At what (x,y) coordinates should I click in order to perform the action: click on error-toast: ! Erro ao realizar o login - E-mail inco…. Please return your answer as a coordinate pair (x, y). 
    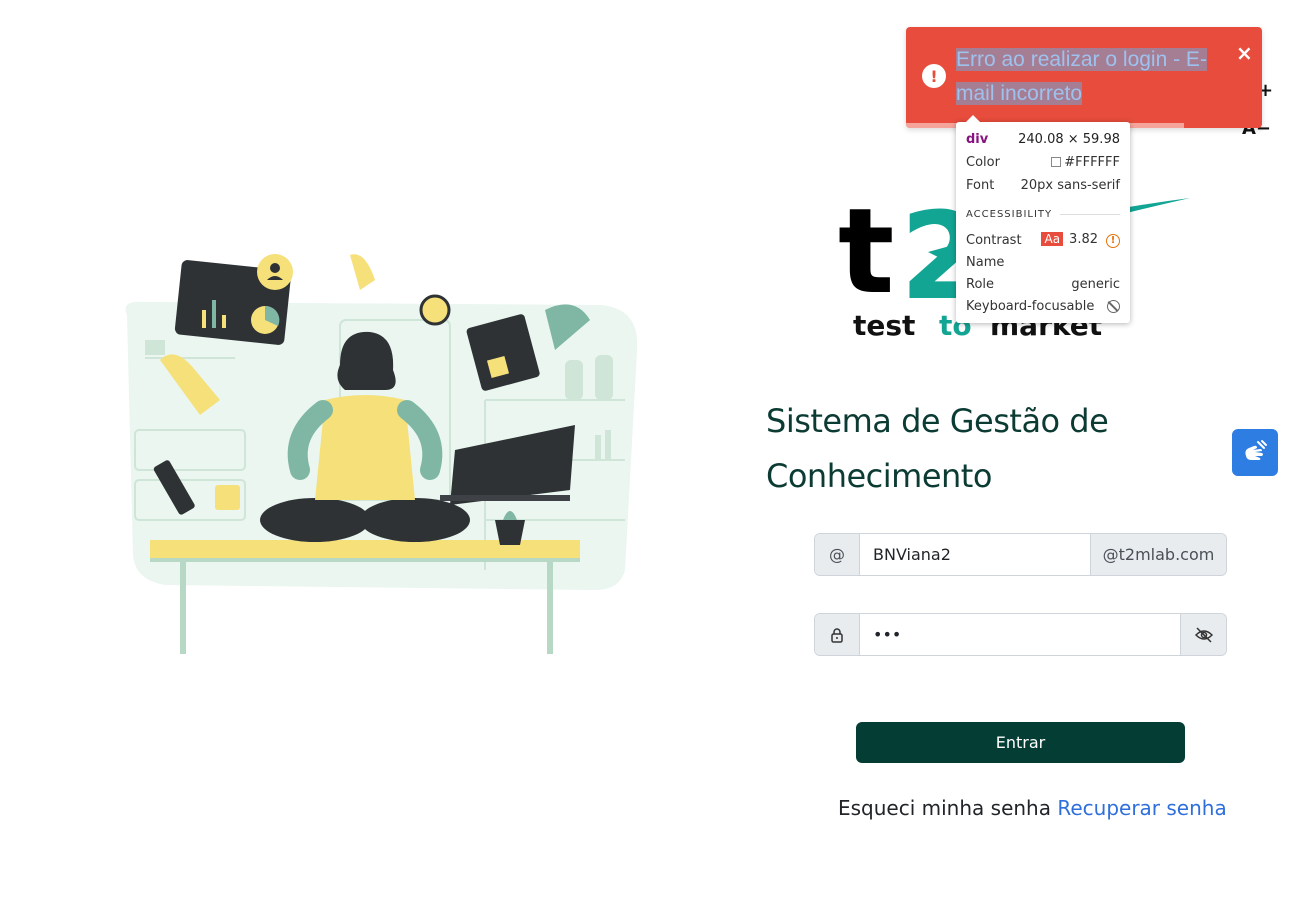
    Looking at the image, I should click on (1084, 77).